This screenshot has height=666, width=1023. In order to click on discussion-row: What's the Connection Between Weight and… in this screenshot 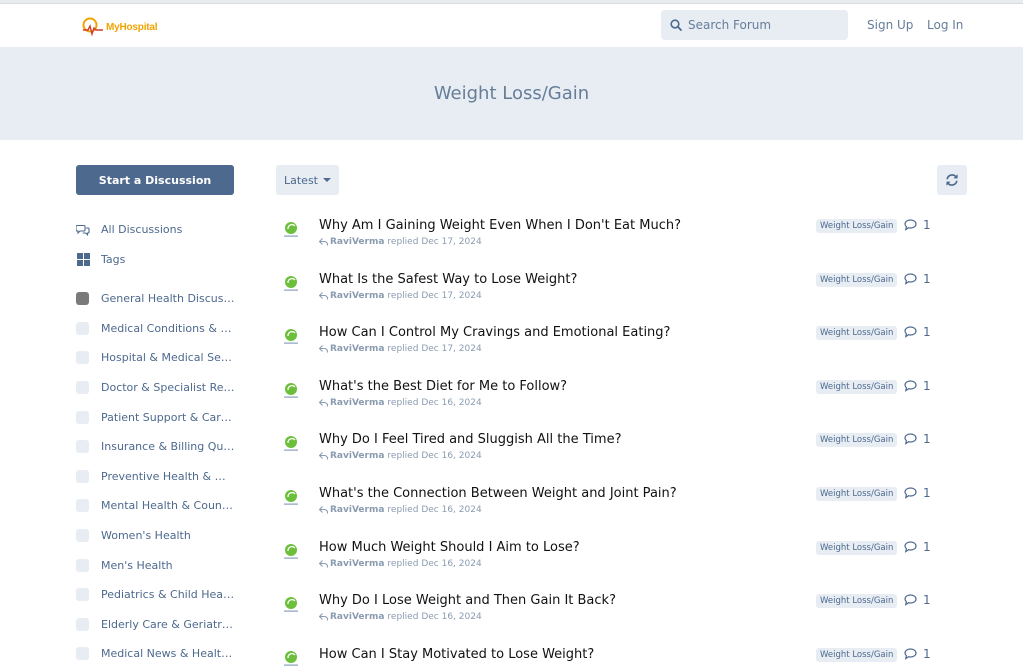, I will do `click(626, 501)`.